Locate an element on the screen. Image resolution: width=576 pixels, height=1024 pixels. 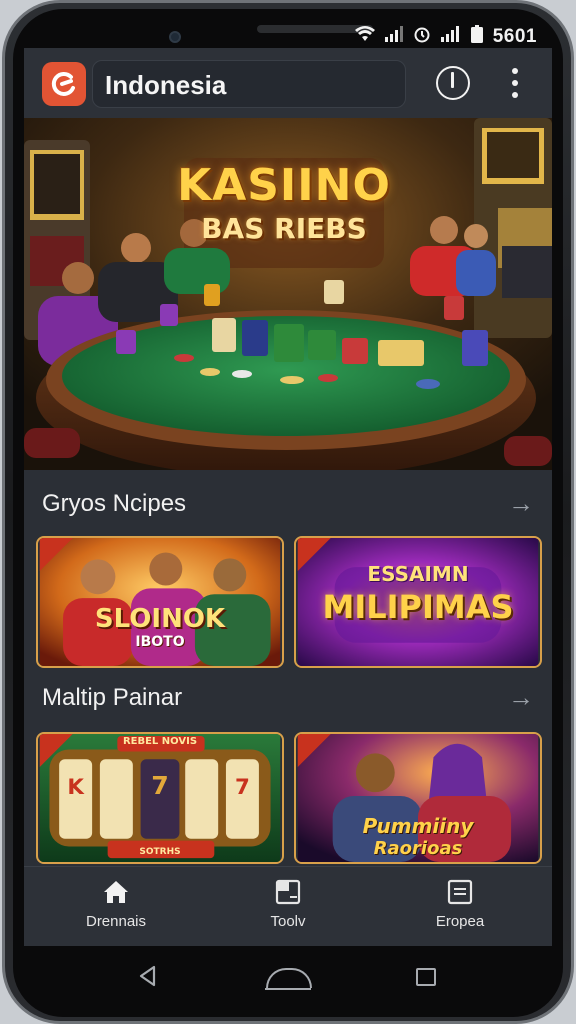
game-card: SLOINOK IBOTO is located at coordinates (160, 602).